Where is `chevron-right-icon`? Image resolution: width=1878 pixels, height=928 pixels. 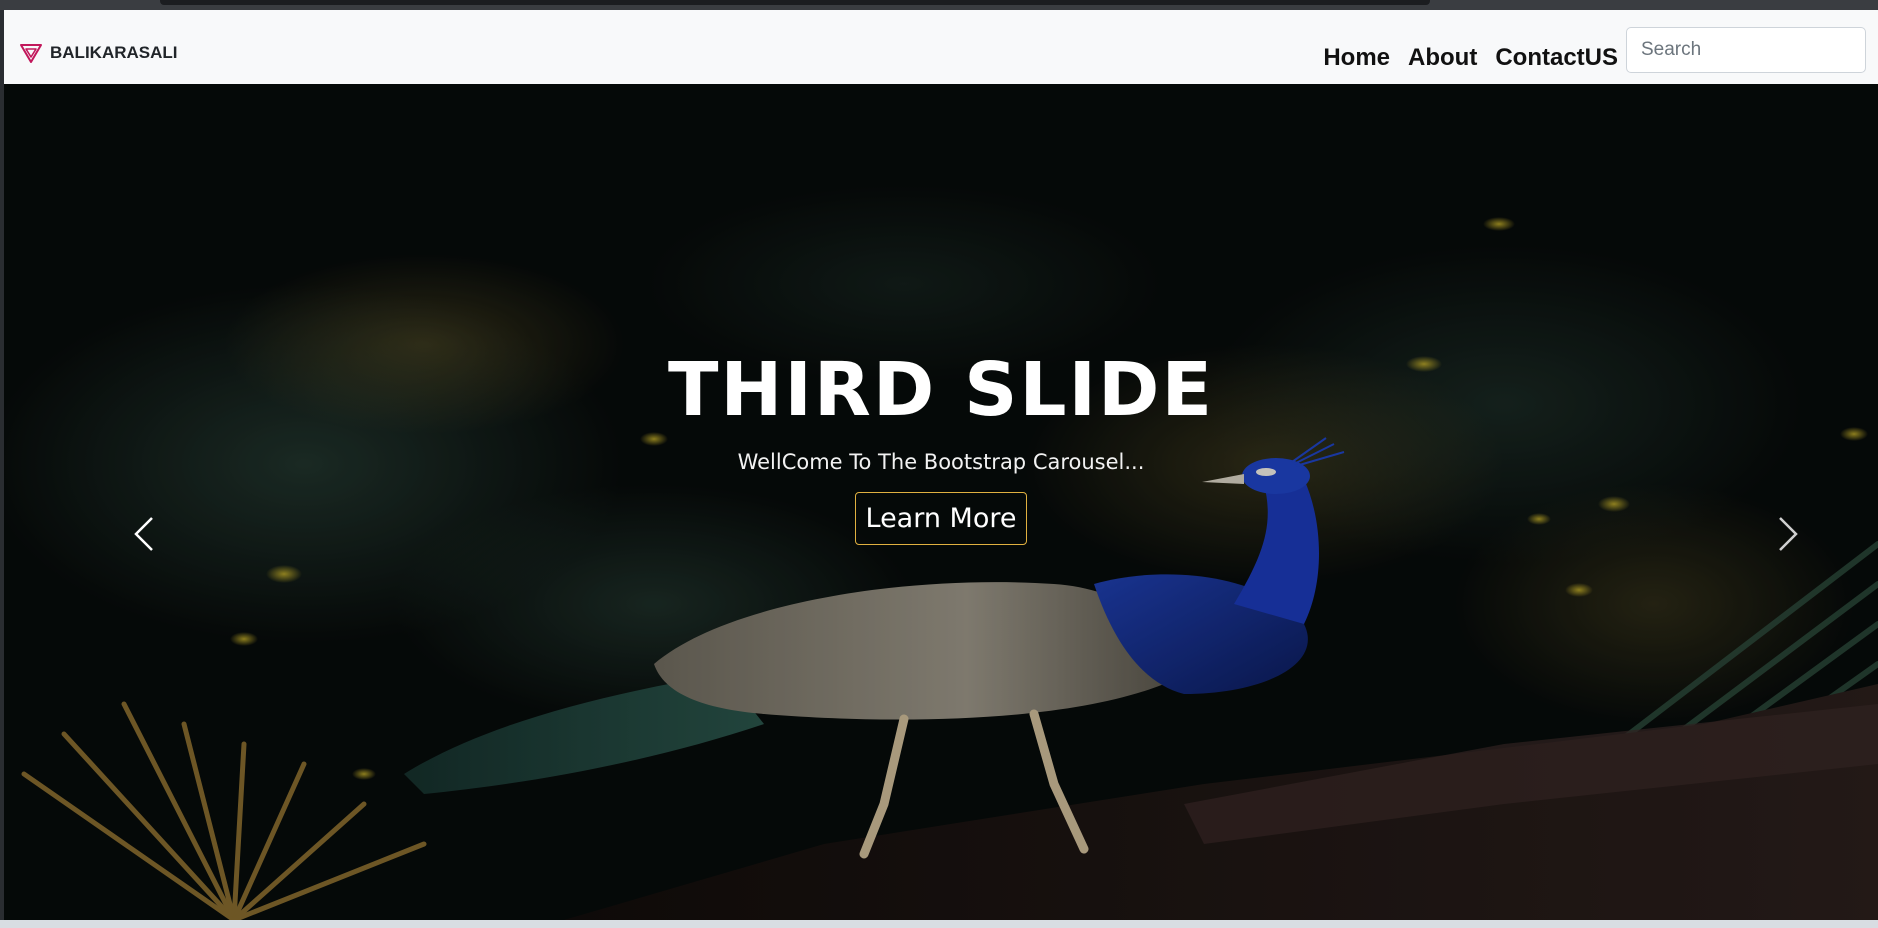
chevron-right-icon is located at coordinates (1788, 534).